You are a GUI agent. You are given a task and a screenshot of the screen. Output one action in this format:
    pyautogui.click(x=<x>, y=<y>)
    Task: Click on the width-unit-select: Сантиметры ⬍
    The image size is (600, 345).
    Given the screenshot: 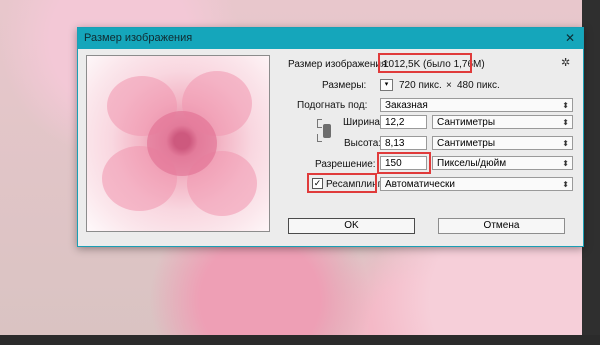 What is the action you would take?
    pyautogui.click(x=502, y=122)
    